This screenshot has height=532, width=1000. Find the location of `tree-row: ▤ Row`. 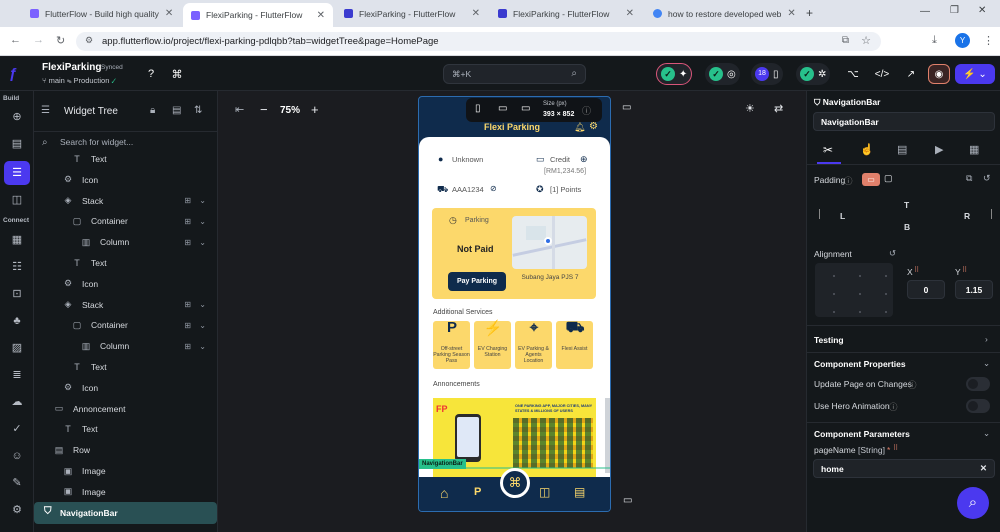

tree-row: ▤ Row is located at coordinates (125, 450).